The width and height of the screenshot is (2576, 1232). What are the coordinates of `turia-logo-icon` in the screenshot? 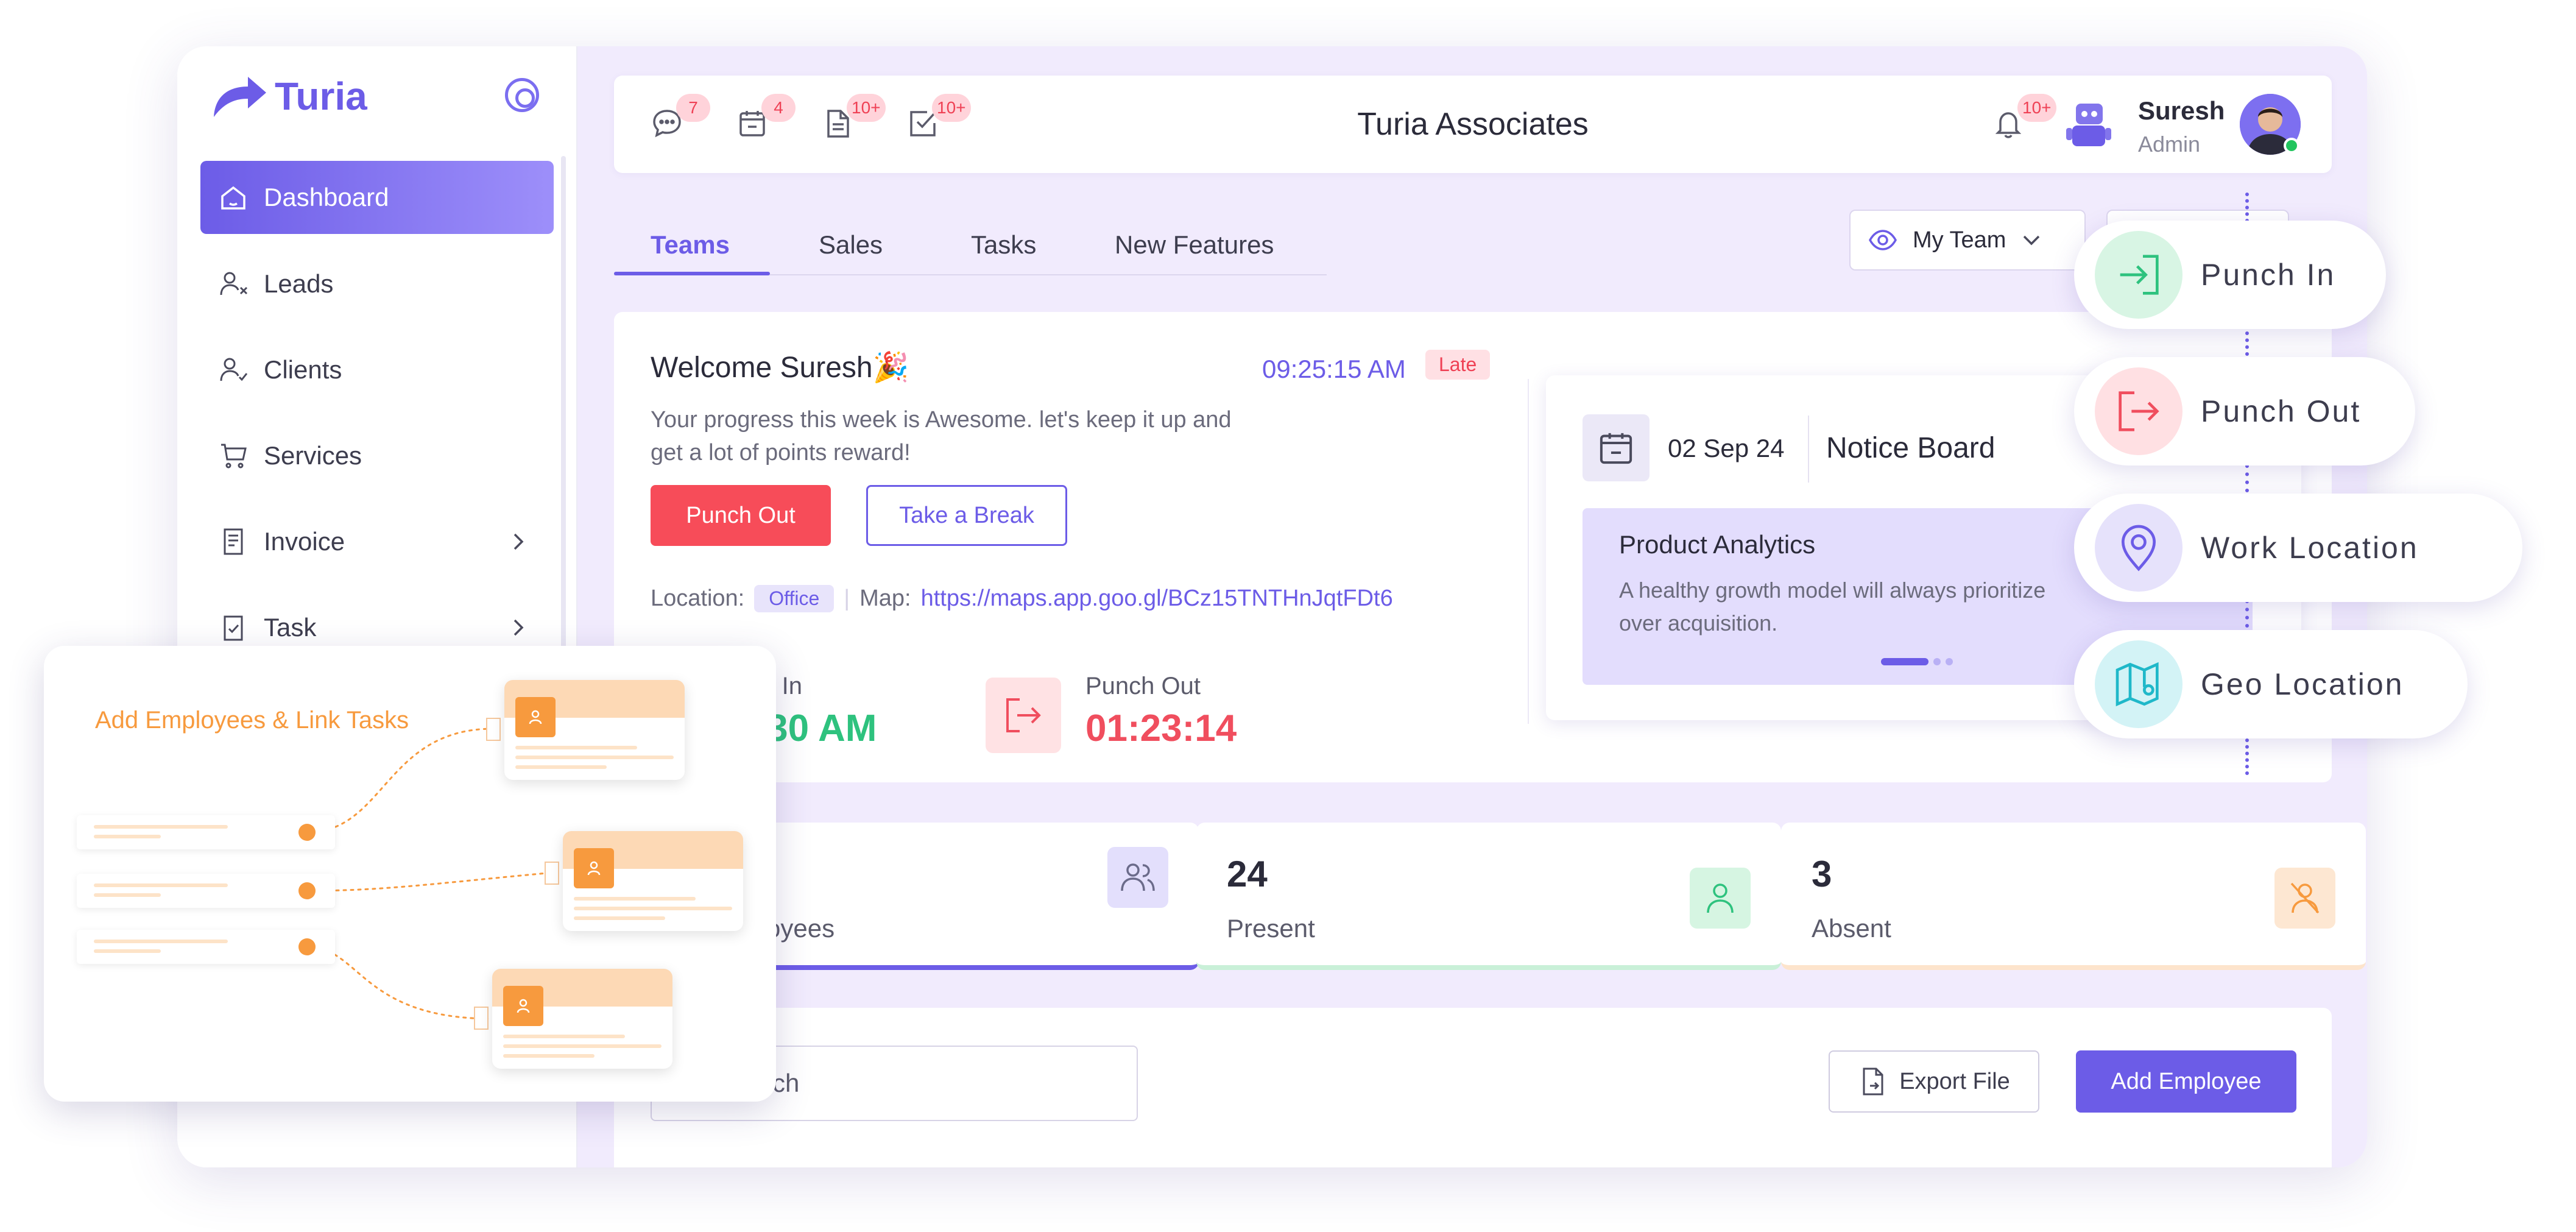 It's located at (240, 97).